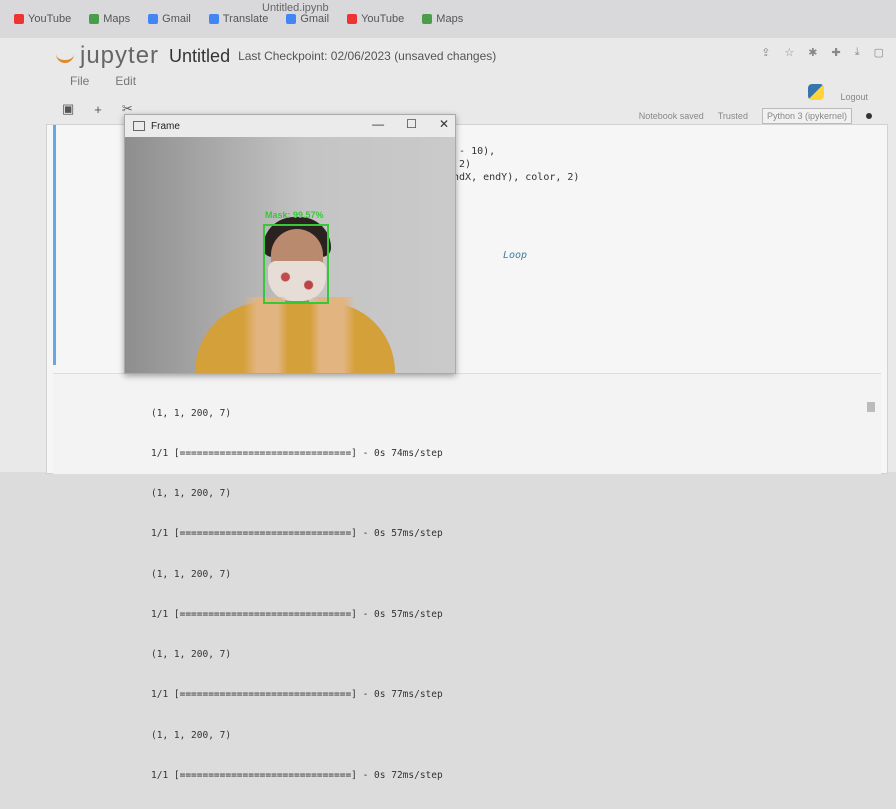 This screenshot has width=896, height=809. I want to click on download-icon: ⤓, so click(857, 52).